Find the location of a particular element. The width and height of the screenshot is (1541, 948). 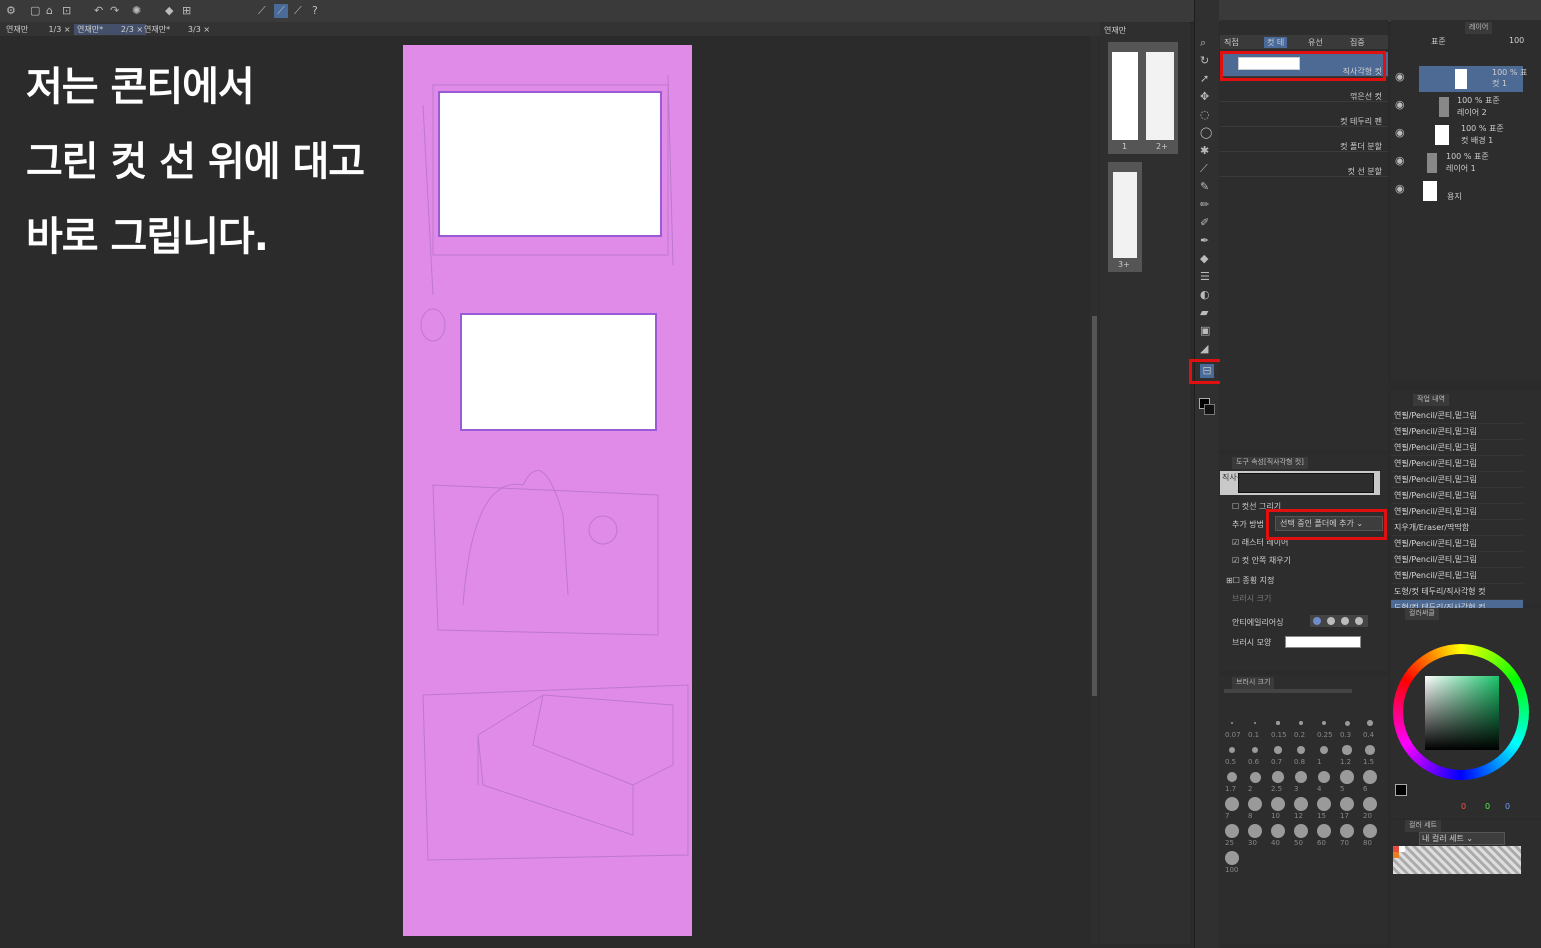

layer-row: 100 % 표준 컷 배경 1 is located at coordinates (1479, 135).